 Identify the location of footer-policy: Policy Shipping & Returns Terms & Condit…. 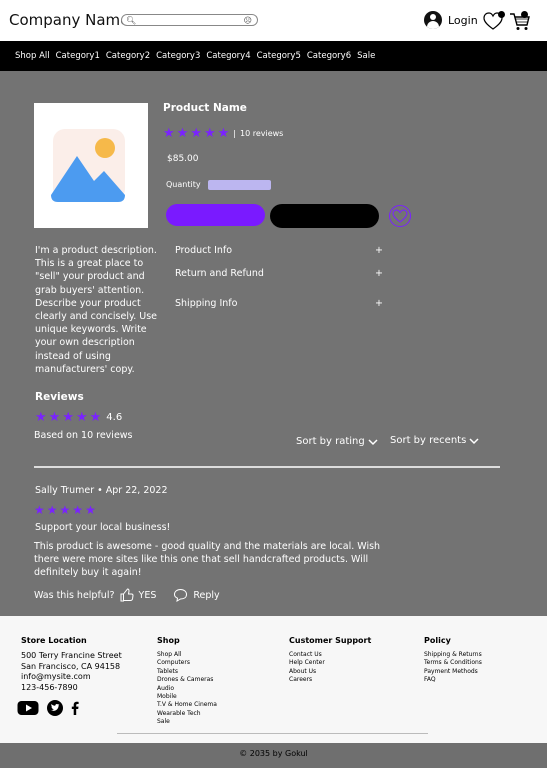
(453, 660).